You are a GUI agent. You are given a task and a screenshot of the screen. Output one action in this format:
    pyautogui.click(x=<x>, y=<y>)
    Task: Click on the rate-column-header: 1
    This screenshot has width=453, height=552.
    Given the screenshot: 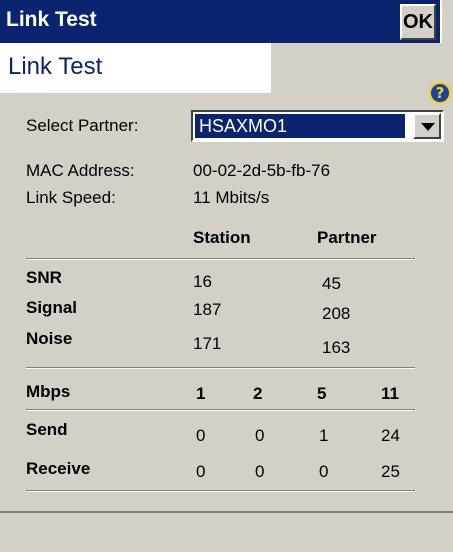 What is the action you would take?
    pyautogui.click(x=201, y=393)
    